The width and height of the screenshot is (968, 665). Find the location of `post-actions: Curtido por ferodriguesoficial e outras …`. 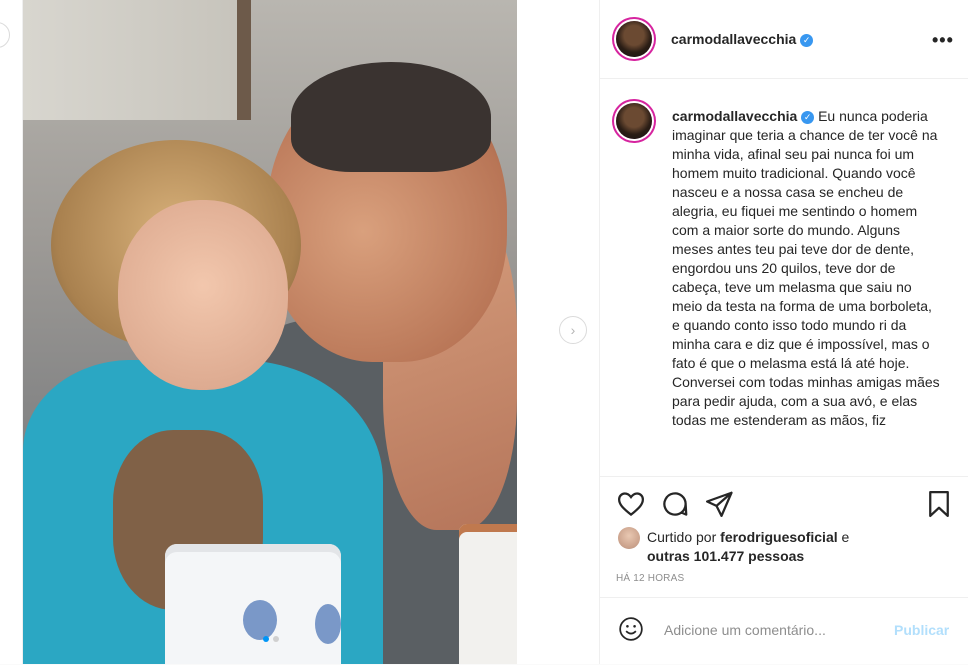

post-actions: Curtido por ferodriguesoficial e outras … is located at coordinates (784, 536).